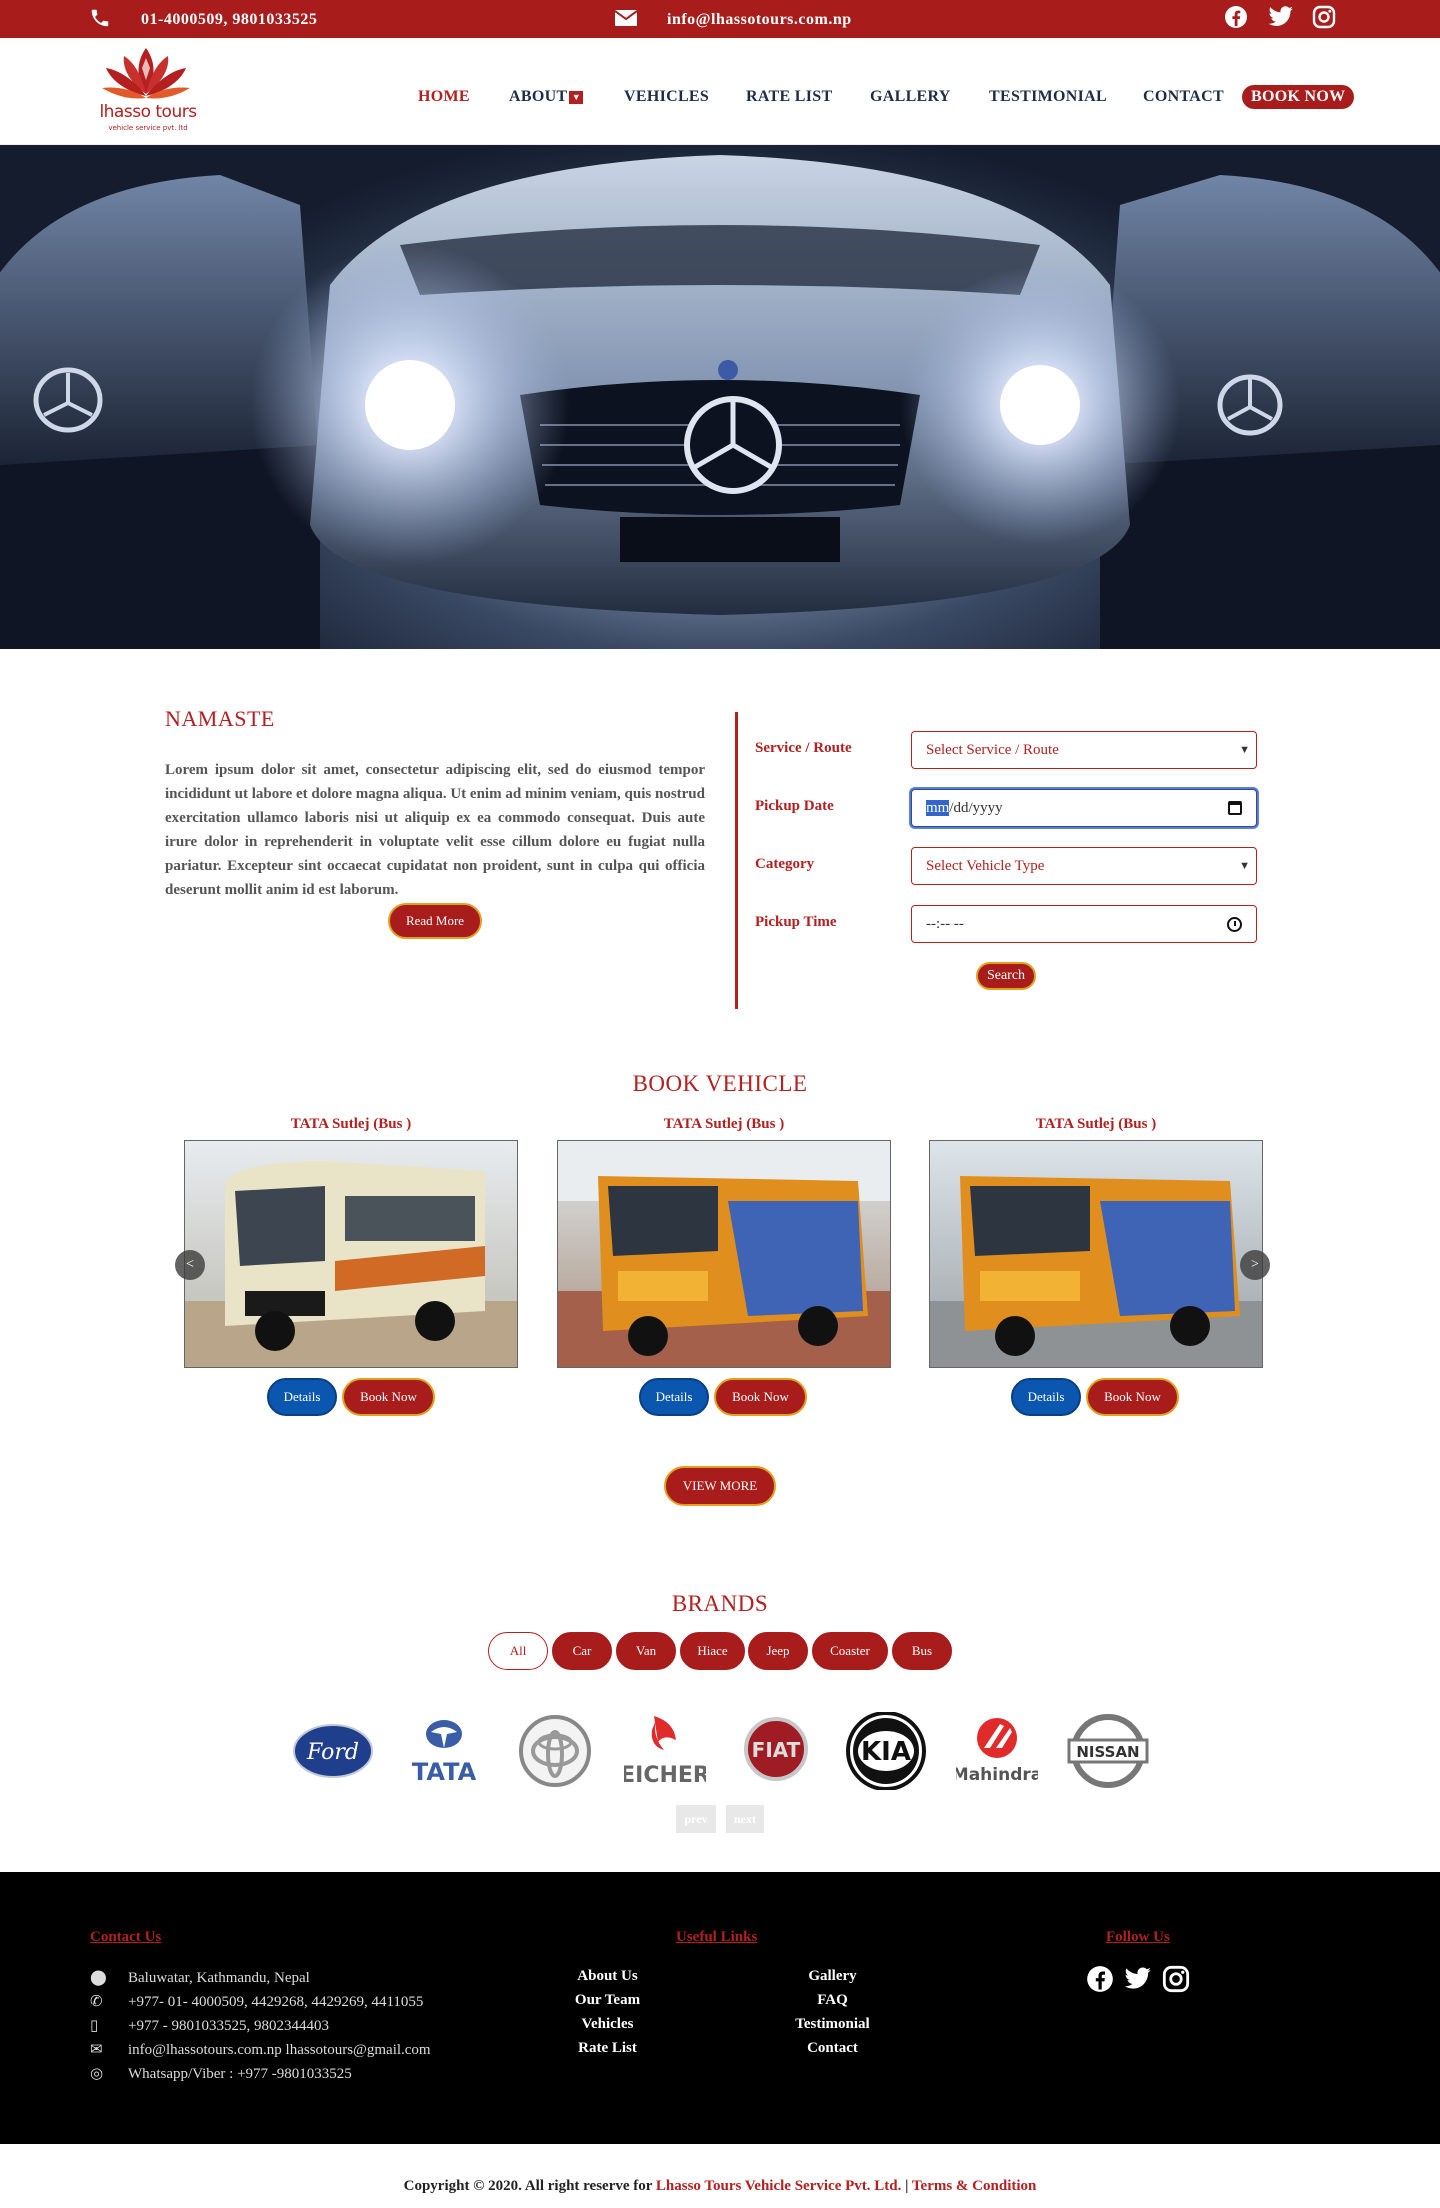 The image size is (1440, 2208). What do you see at coordinates (607, 2024) in the screenshot?
I see `footer-link-vehicles: Vehicles` at bounding box center [607, 2024].